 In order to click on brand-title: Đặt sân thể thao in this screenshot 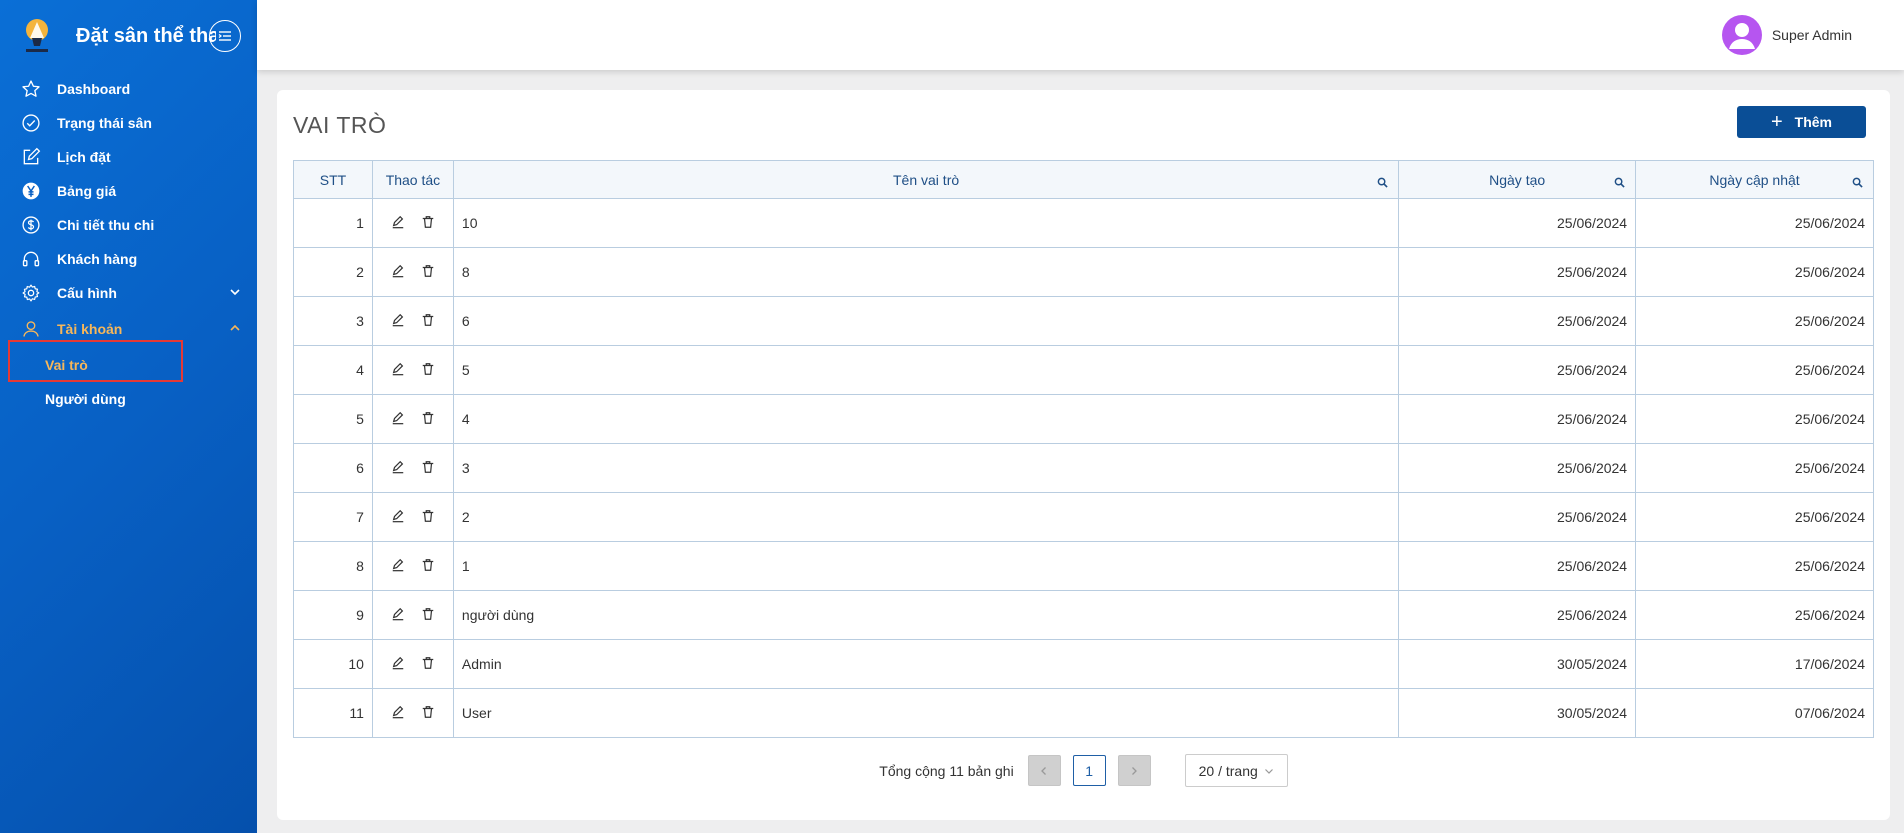, I will do `click(146, 35)`.